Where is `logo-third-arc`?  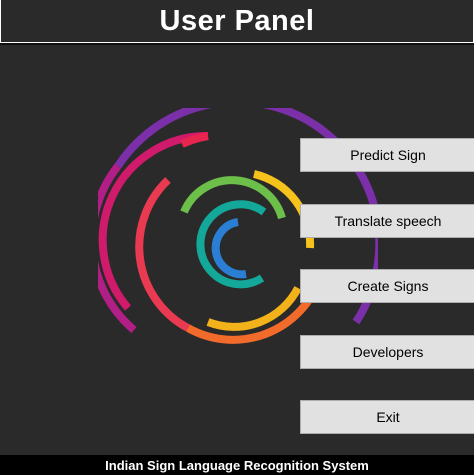
logo-third-arc is located at coordinates (162, 254).